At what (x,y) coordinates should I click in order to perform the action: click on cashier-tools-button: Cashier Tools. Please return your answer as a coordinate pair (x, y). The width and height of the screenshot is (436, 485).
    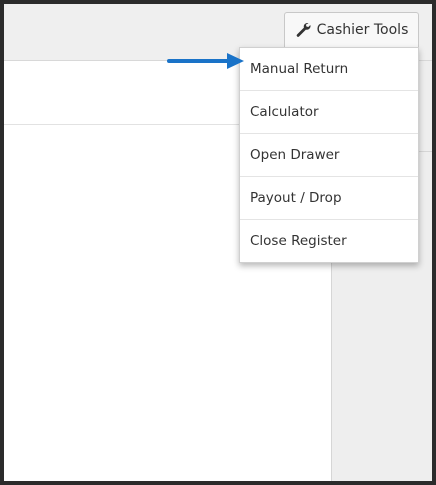
    Looking at the image, I should click on (351, 29).